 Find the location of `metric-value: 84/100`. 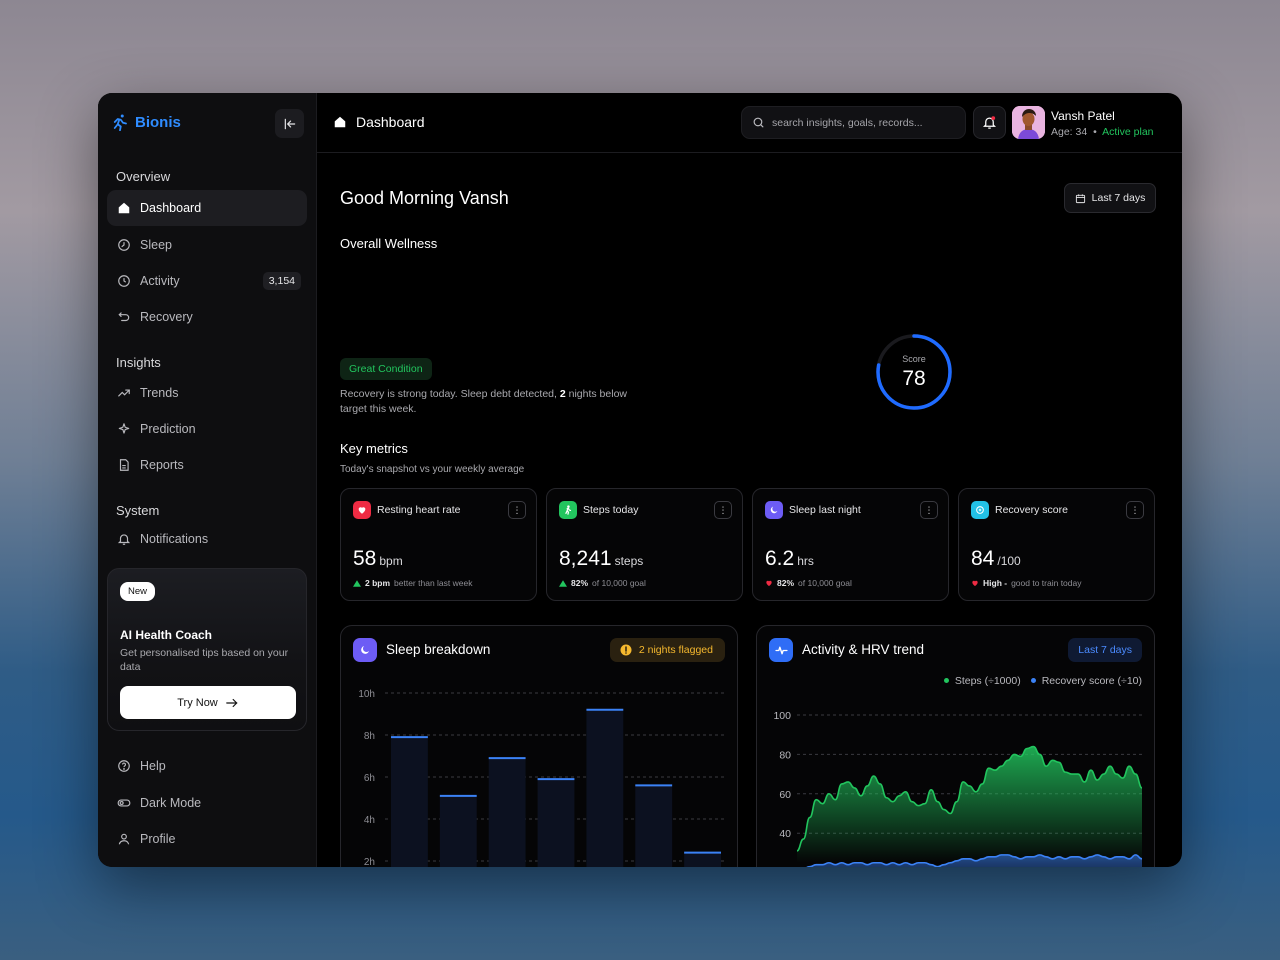

metric-value: 84/100 is located at coordinates (996, 559).